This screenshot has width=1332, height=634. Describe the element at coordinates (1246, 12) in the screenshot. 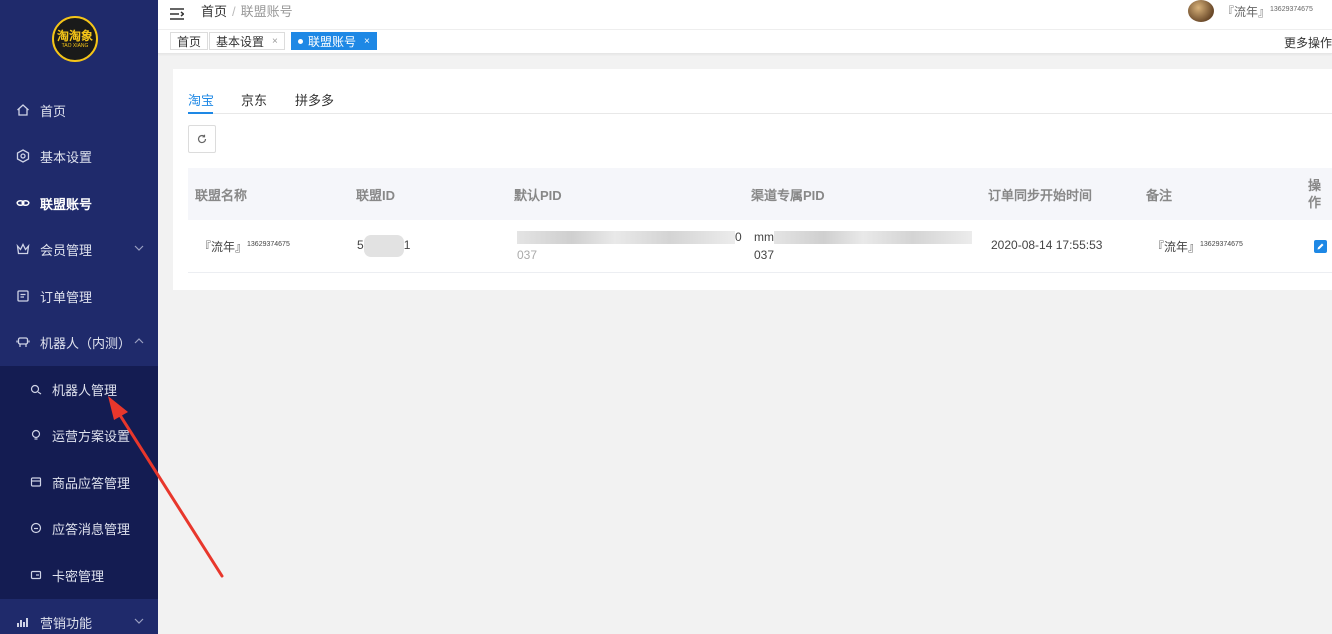

I see `user-name-text: 『流年』` at that location.